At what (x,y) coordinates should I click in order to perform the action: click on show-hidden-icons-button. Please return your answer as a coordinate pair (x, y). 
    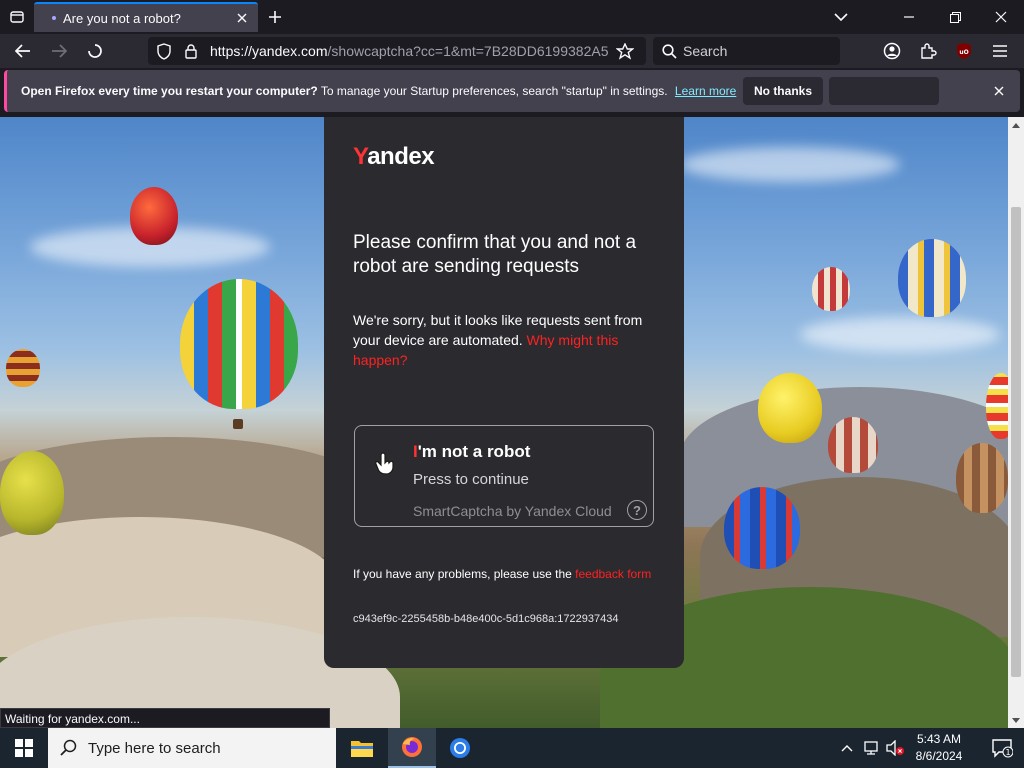
    Looking at the image, I should click on (847, 748).